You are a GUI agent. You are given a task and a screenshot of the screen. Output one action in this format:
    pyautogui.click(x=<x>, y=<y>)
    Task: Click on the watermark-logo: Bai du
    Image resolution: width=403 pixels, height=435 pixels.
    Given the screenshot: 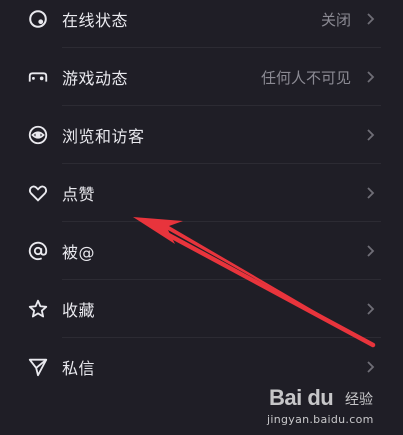 What is the action you would take?
    pyautogui.click(x=301, y=397)
    